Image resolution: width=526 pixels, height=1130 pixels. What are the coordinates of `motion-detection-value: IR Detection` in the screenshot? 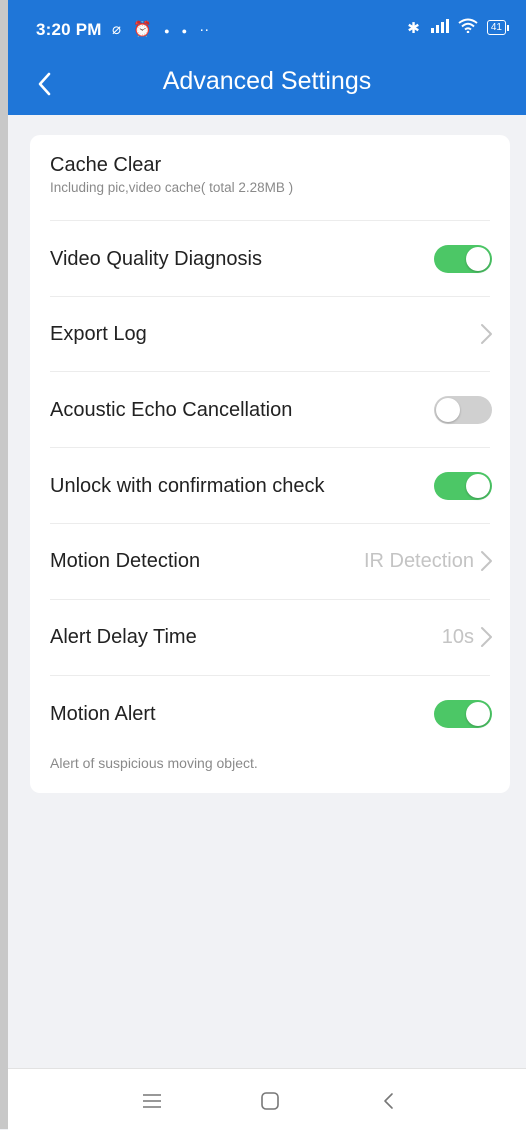 It's located at (418, 561).